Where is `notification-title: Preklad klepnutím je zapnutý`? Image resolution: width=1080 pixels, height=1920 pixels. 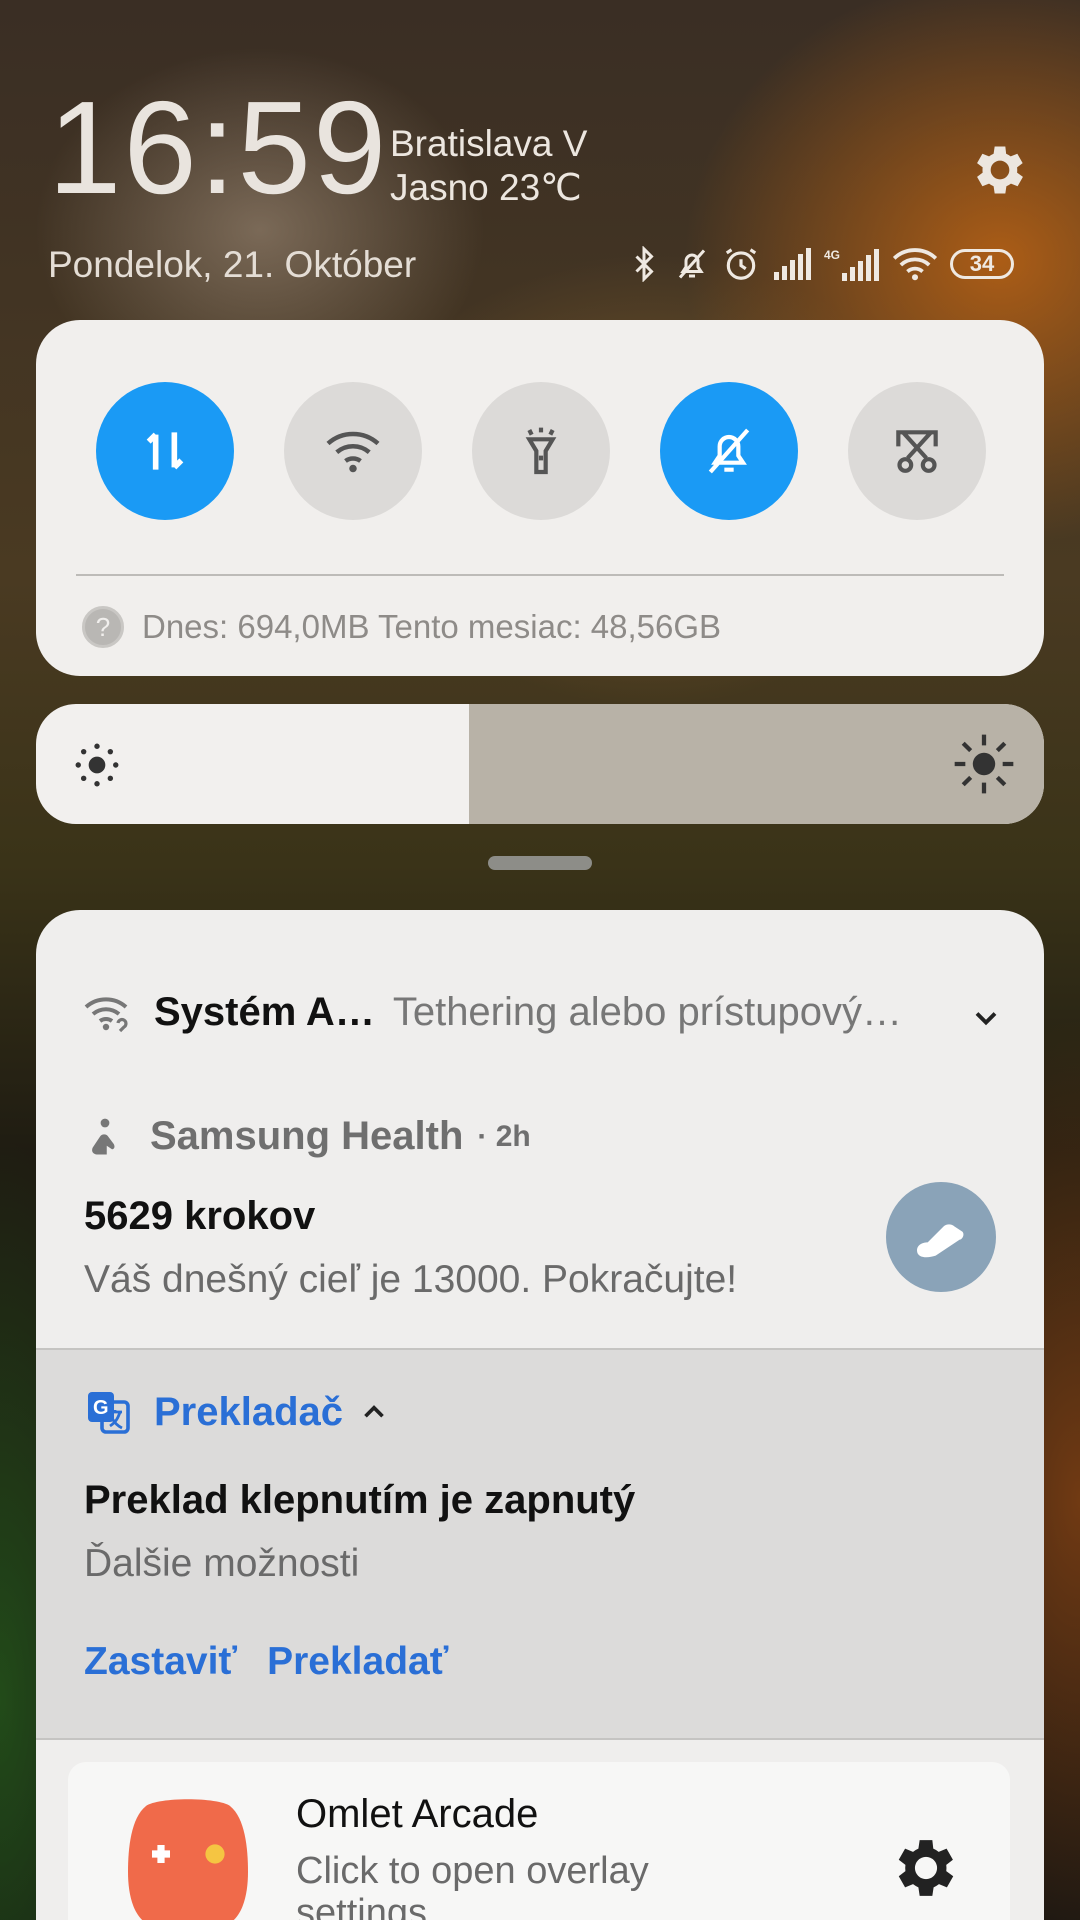 notification-title: Preklad klepnutím je zapnutý is located at coordinates (360, 1500).